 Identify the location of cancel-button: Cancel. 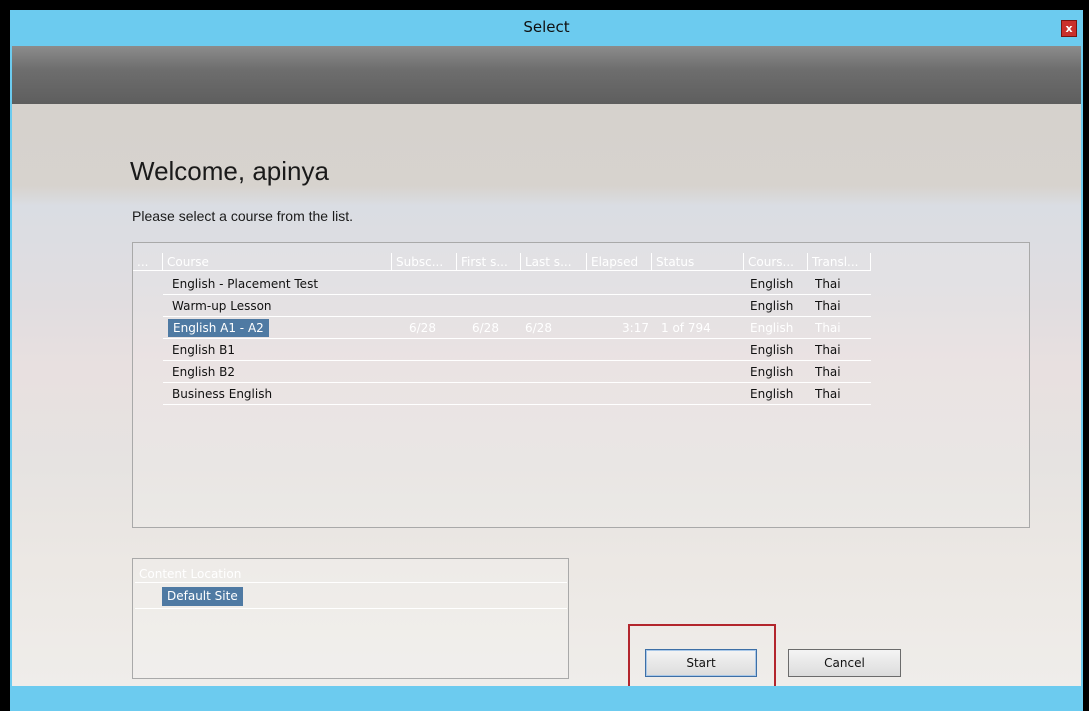
(844, 663).